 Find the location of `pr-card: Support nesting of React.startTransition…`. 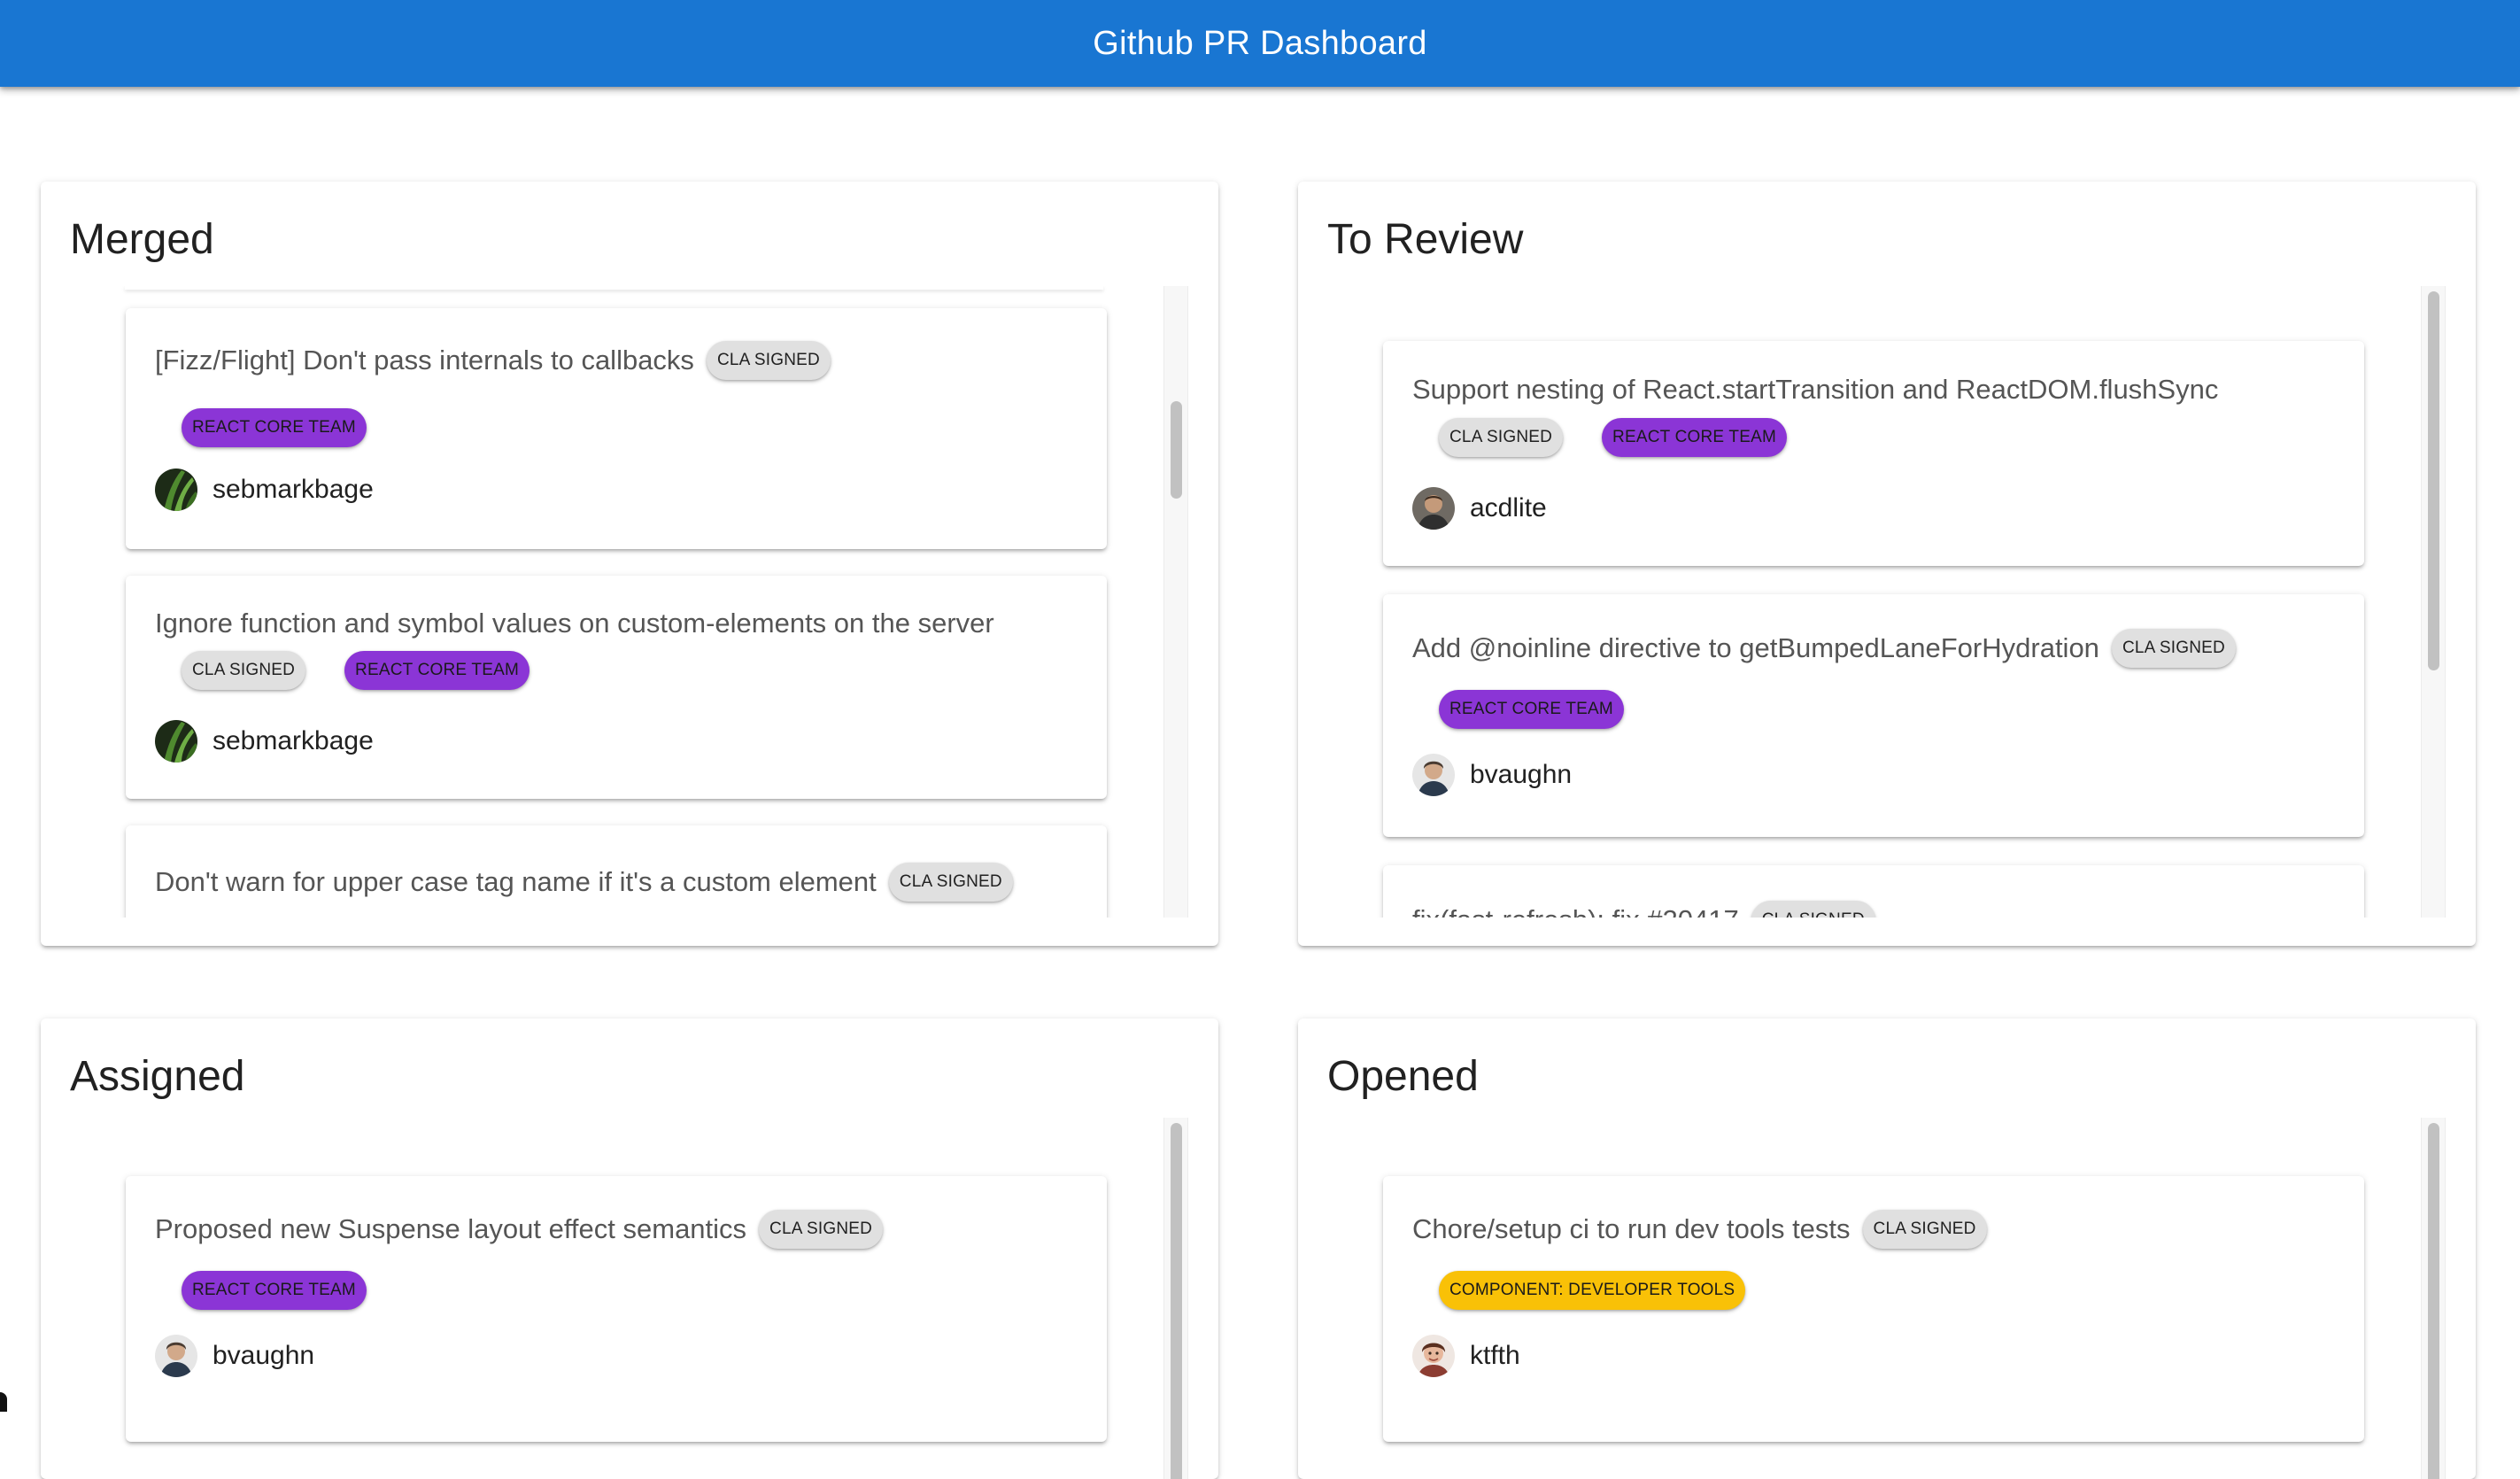

pr-card: Support nesting of React.startTransition… is located at coordinates (1874, 453).